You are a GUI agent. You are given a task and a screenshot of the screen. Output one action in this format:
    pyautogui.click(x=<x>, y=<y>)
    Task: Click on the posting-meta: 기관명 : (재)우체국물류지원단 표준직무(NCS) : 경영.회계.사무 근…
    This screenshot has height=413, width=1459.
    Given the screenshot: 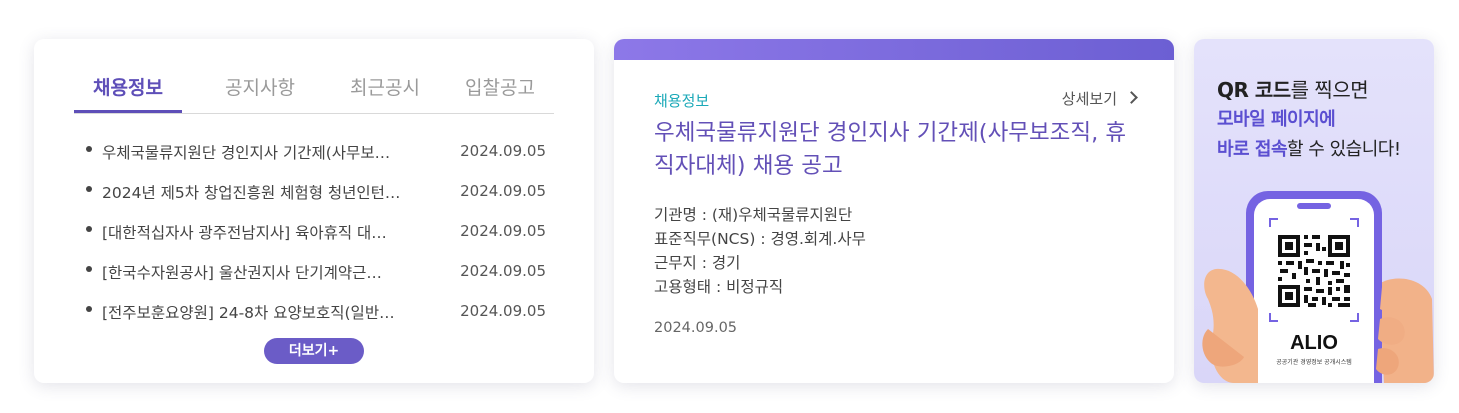 What is the action you would take?
    pyautogui.click(x=760, y=251)
    